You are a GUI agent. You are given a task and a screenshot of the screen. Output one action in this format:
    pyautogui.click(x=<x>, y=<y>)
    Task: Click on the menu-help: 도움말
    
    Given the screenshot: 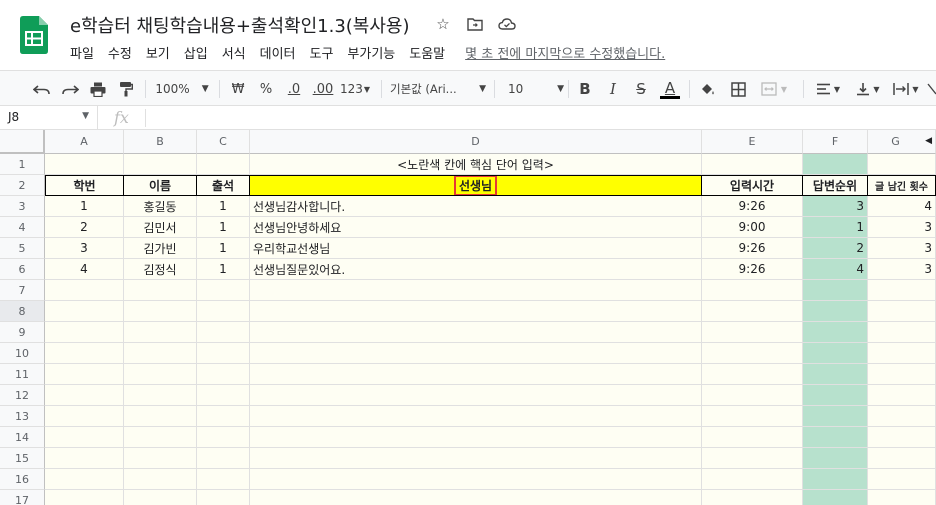 What is the action you would take?
    pyautogui.click(x=430, y=52)
    